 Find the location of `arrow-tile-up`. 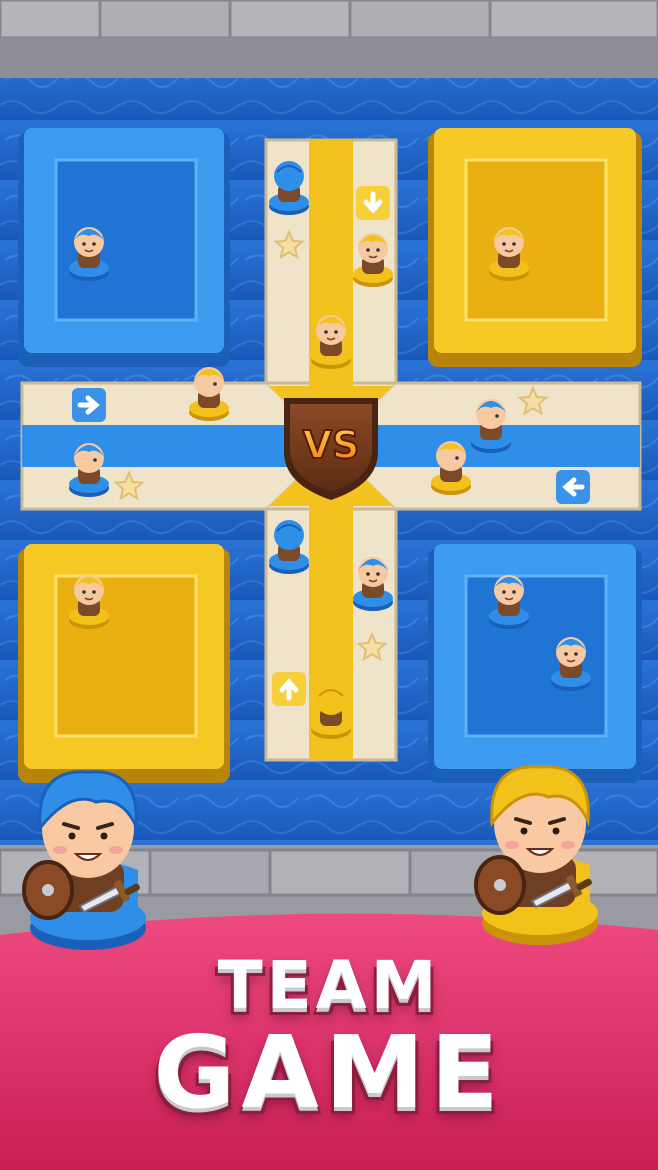

arrow-tile-up is located at coordinates (289, 689).